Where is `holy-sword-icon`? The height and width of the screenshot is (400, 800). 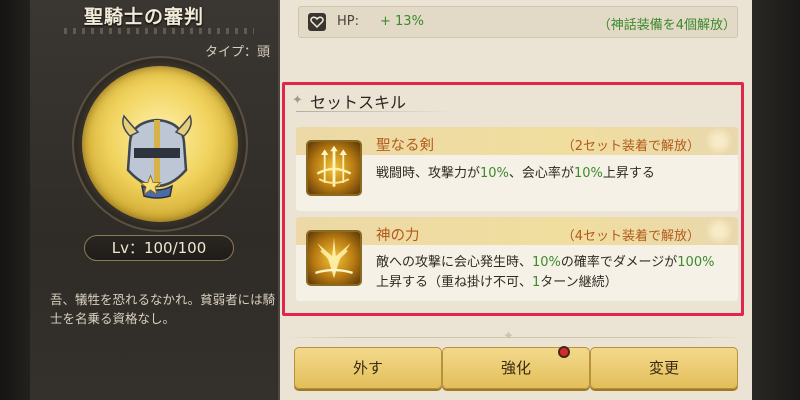
holy-sword-icon is located at coordinates (334, 168).